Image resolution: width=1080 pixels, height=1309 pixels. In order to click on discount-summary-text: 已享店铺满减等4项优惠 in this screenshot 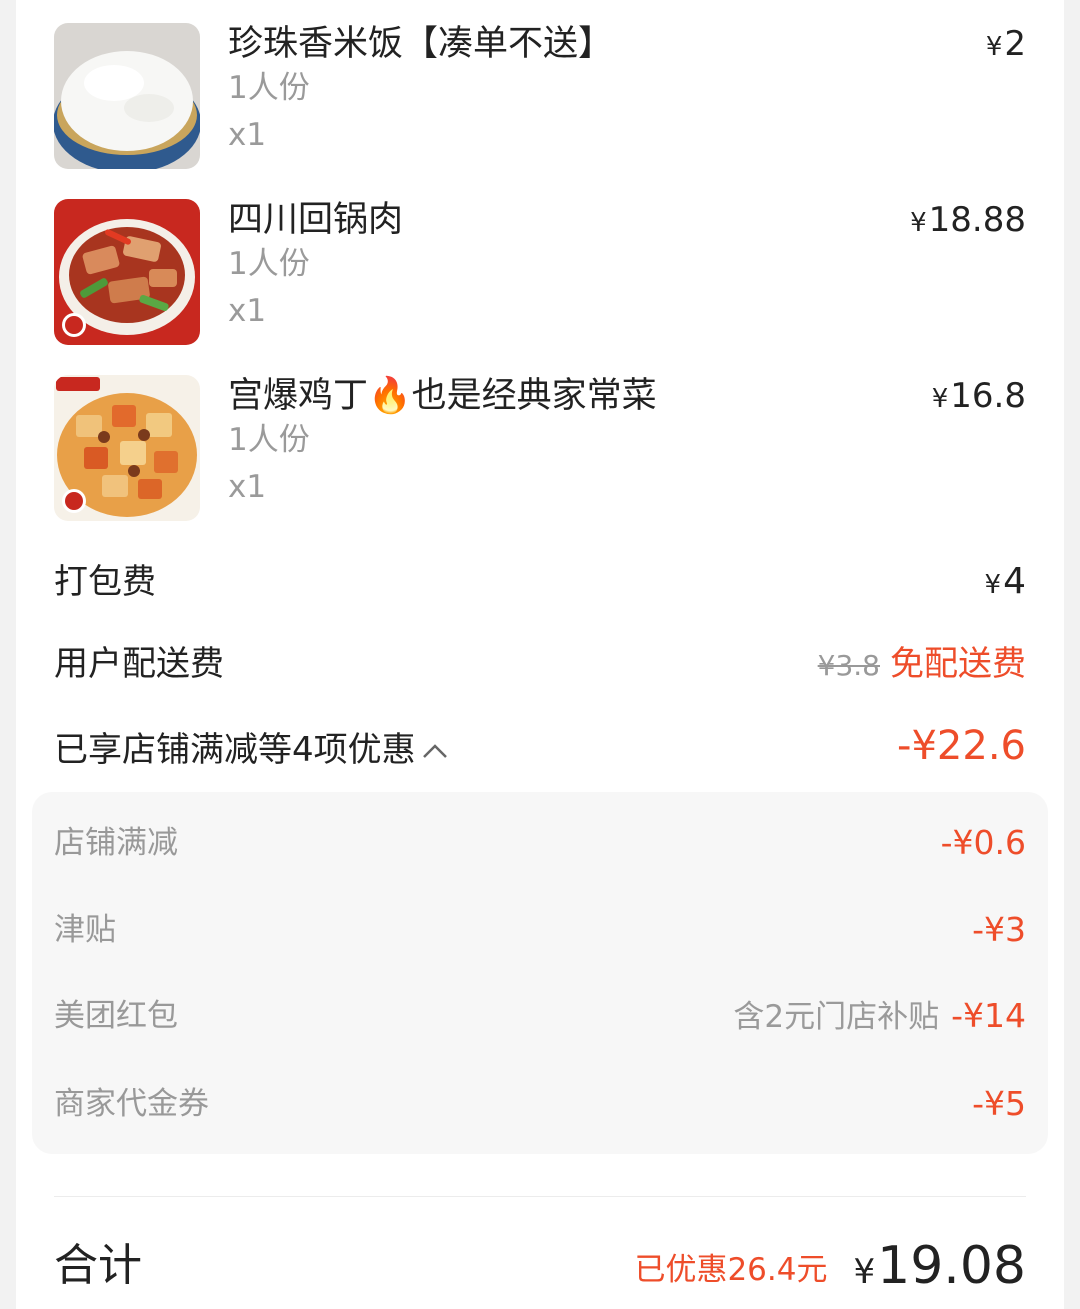, I will do `click(235, 750)`.